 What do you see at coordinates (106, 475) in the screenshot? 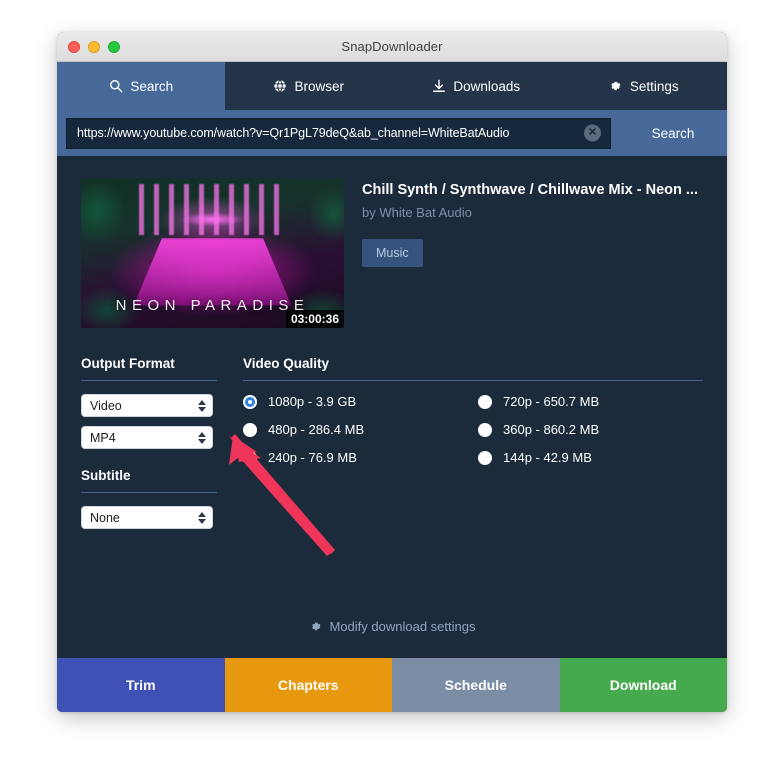
I see `subtitle-heading: Subtitle` at bounding box center [106, 475].